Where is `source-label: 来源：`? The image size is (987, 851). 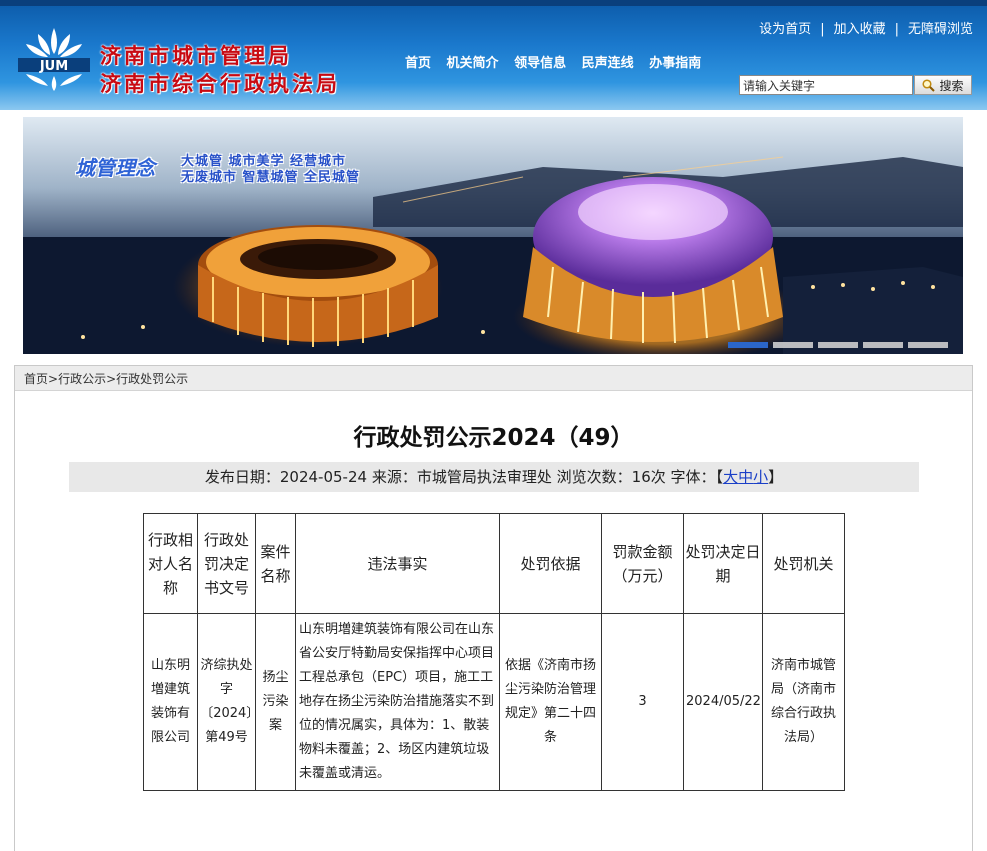
source-label: 来源： is located at coordinates (394, 477).